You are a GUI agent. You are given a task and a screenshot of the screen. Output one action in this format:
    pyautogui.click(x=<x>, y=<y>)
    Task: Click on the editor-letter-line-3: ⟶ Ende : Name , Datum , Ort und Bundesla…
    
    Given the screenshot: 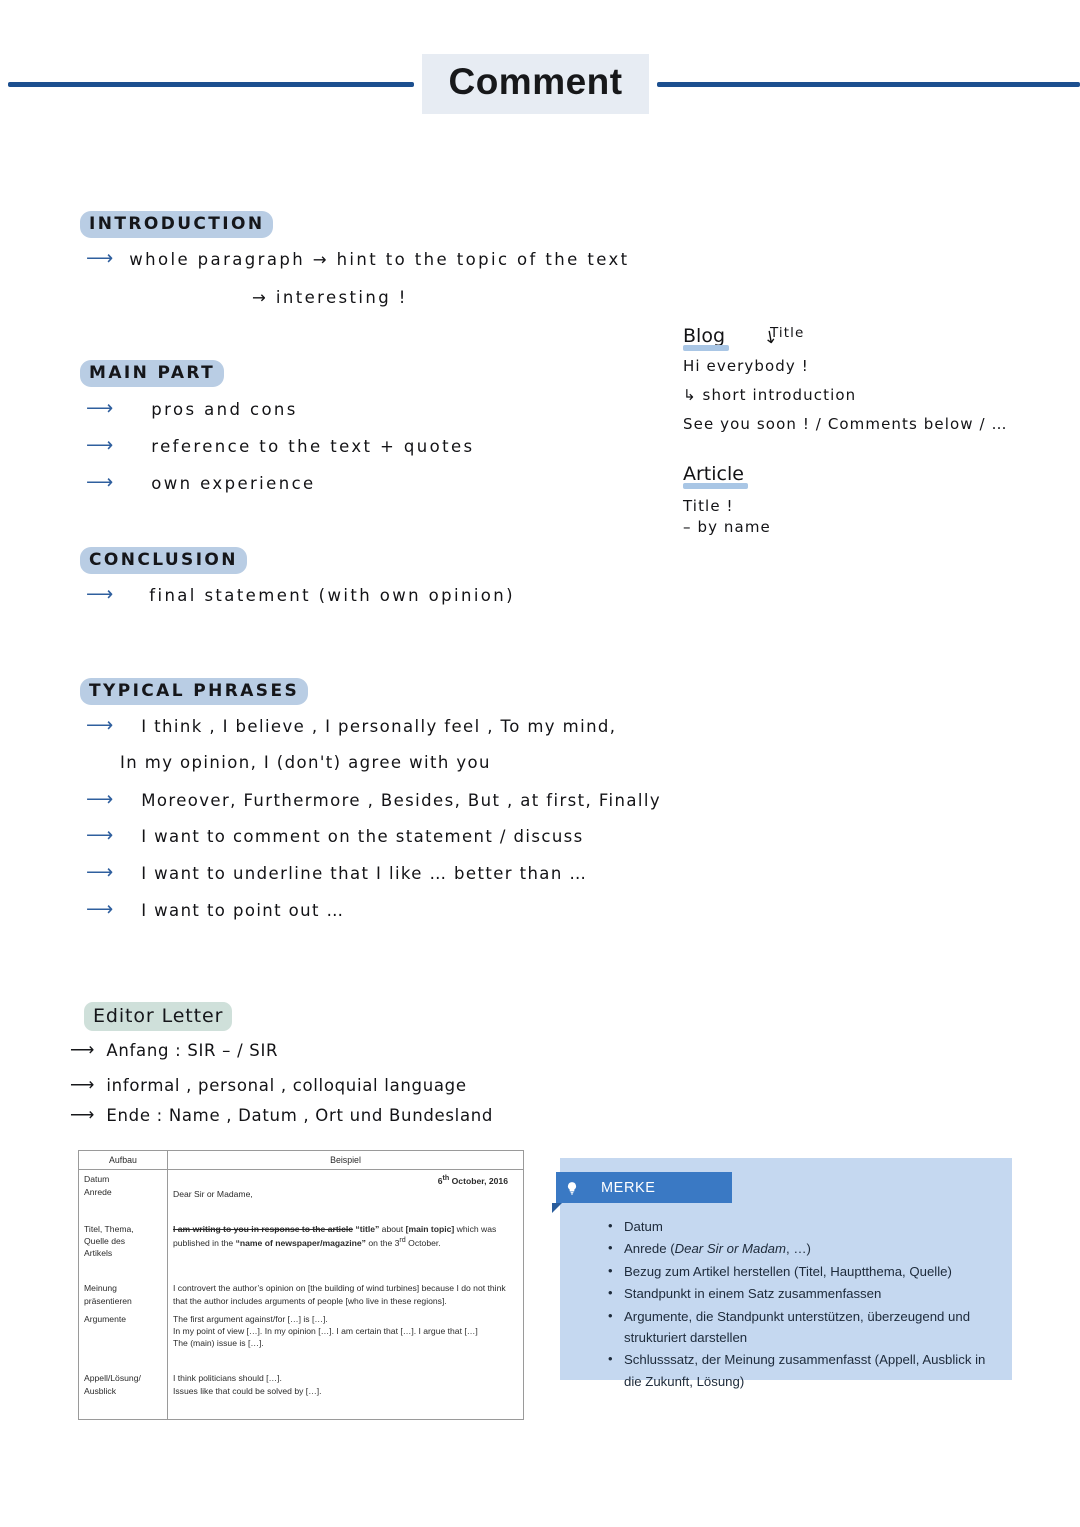 What is the action you would take?
    pyautogui.click(x=281, y=1116)
    